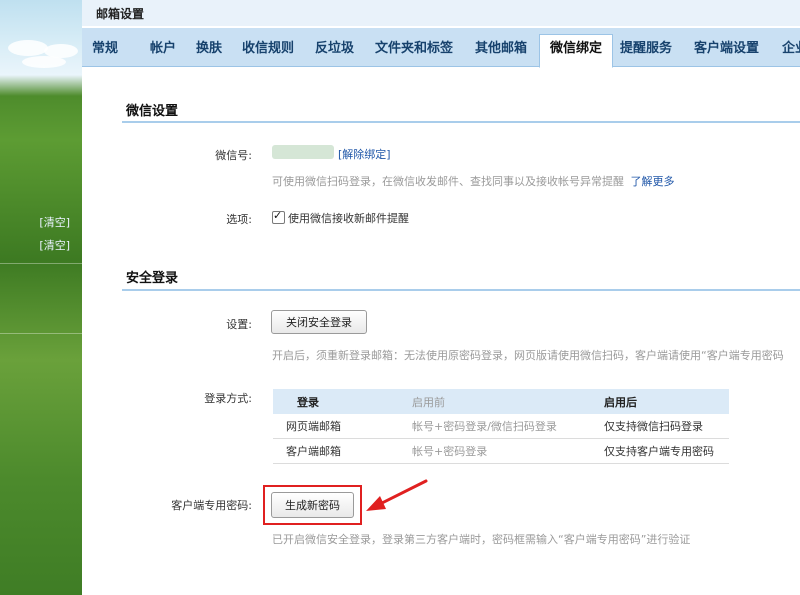 This screenshot has width=800, height=595. What do you see at coordinates (508, 451) in the screenshot?
I see `cell-before: 帐号+密码登录` at bounding box center [508, 451].